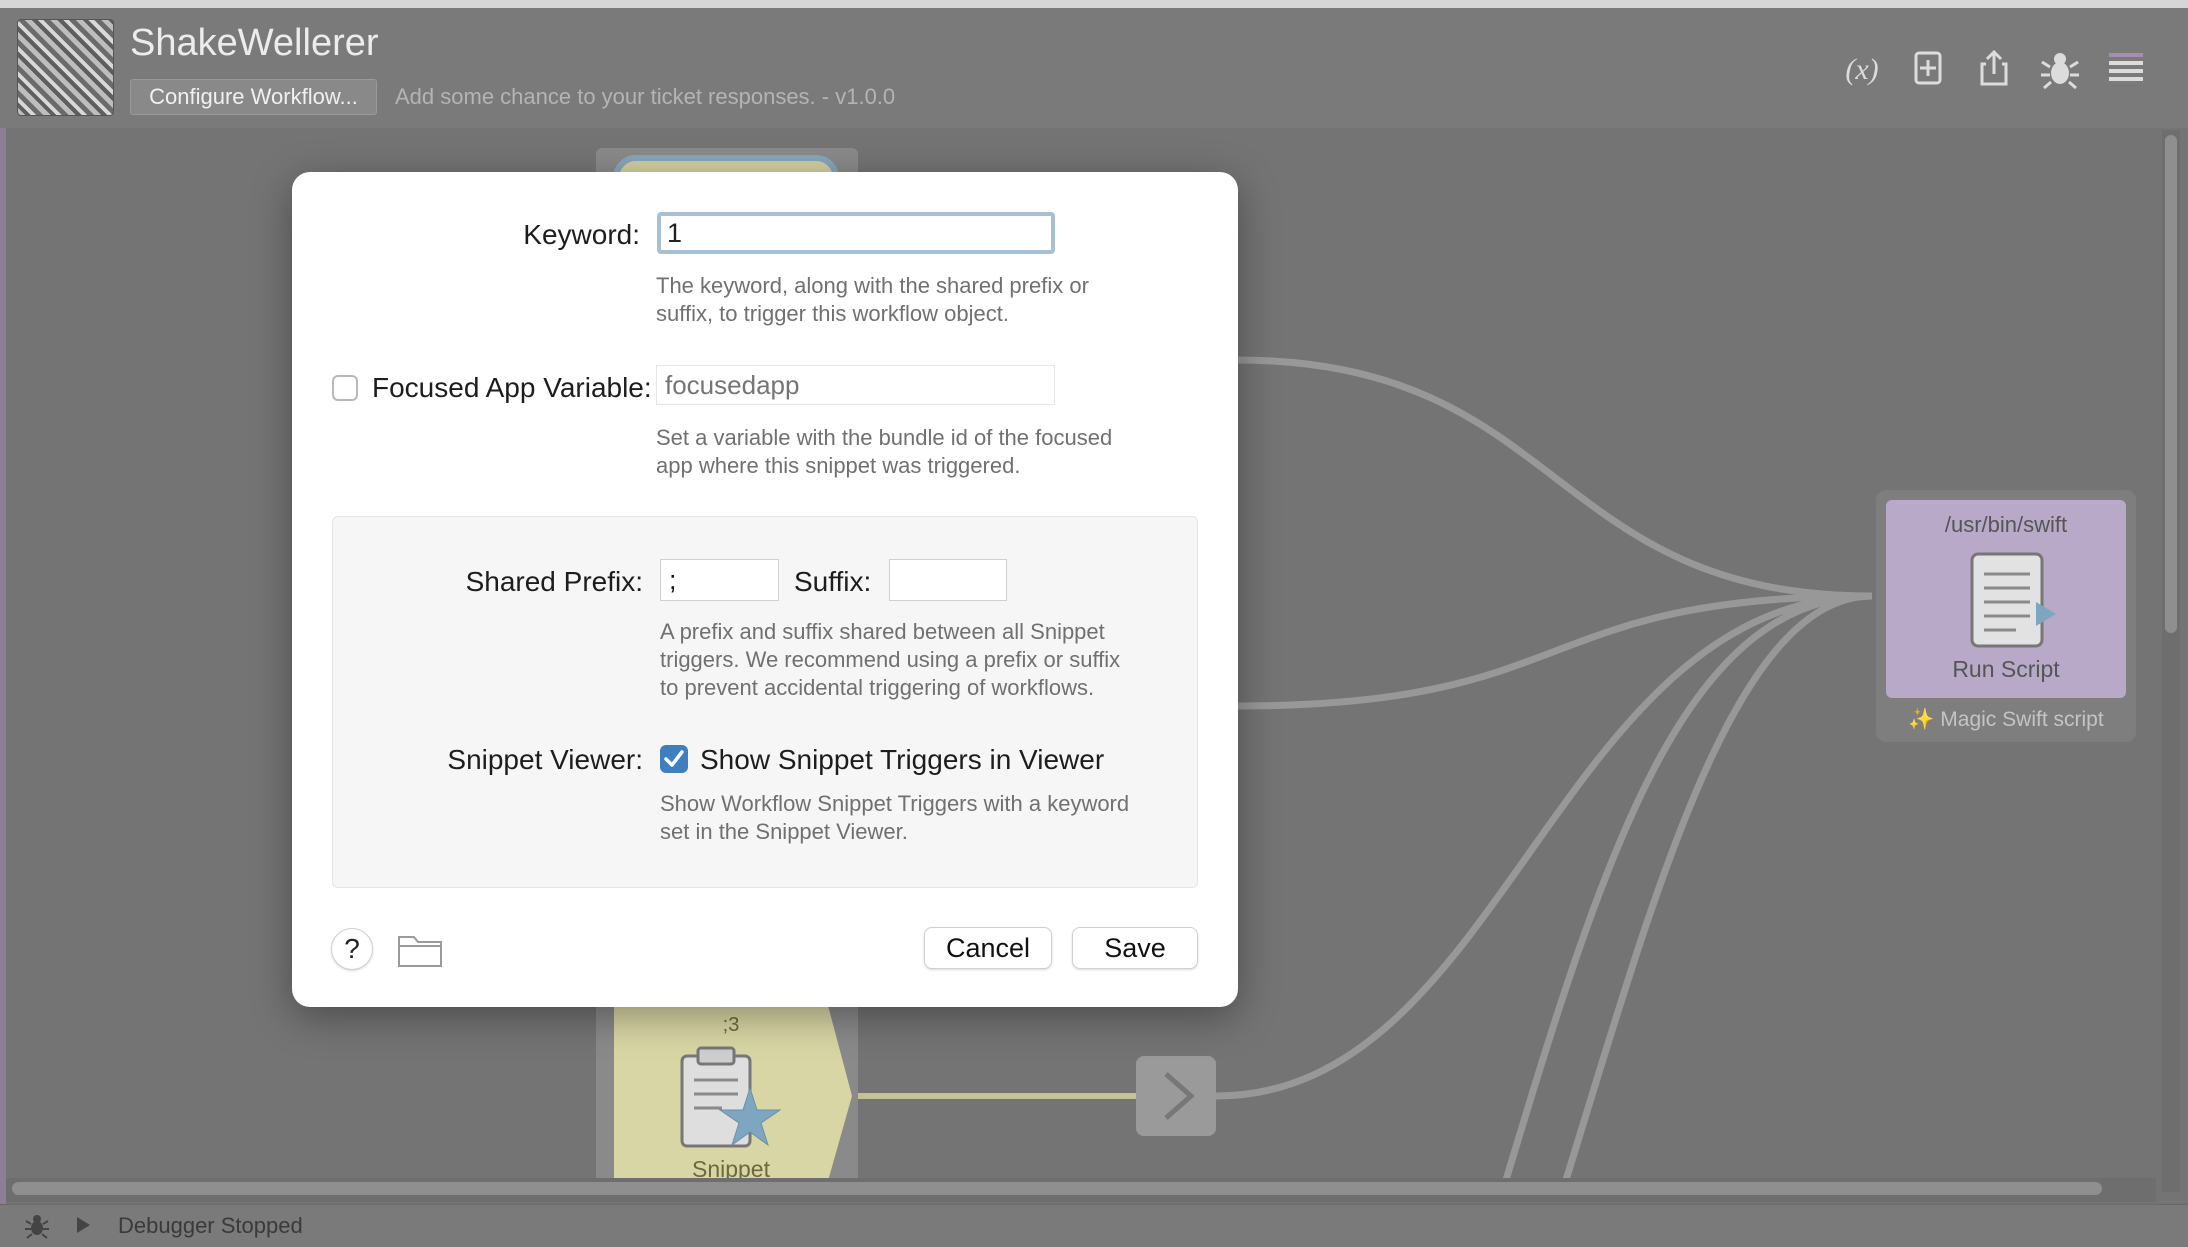 The height and width of the screenshot is (1247, 2188). What do you see at coordinates (420, 949) in the screenshot?
I see `folder-icon` at bounding box center [420, 949].